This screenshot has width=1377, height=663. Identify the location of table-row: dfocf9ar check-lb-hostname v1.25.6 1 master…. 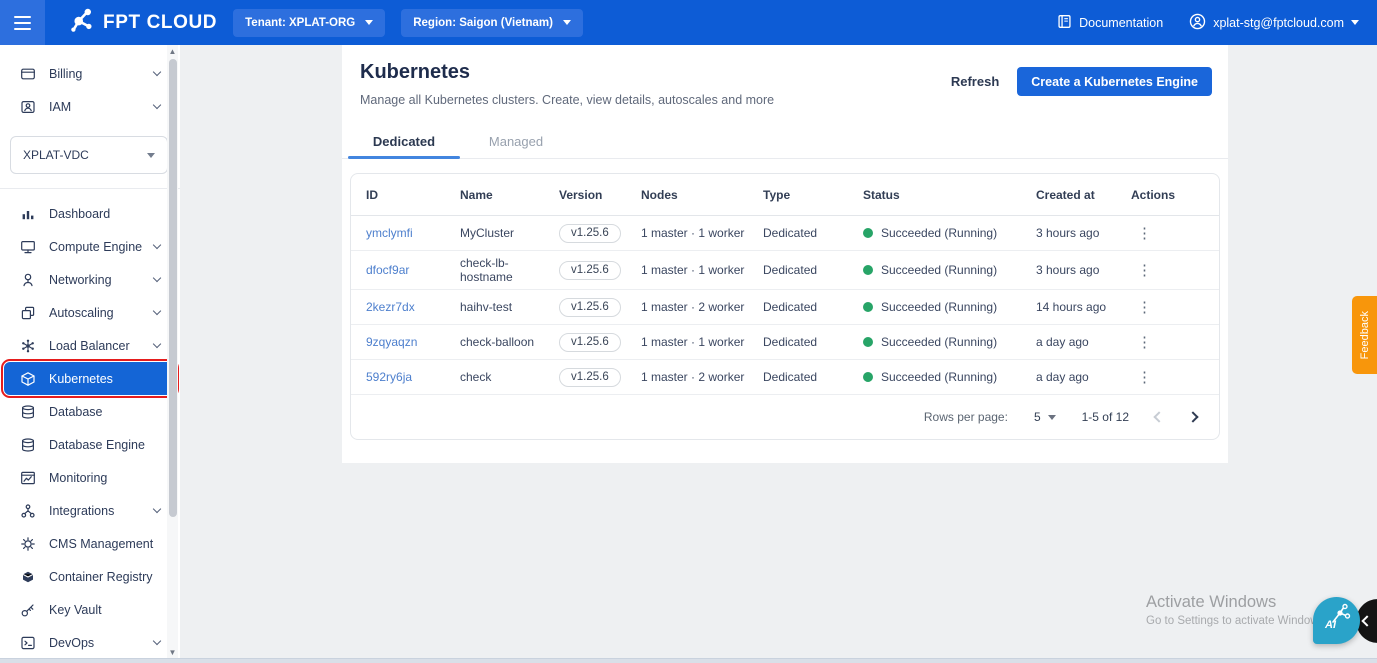
(785, 270).